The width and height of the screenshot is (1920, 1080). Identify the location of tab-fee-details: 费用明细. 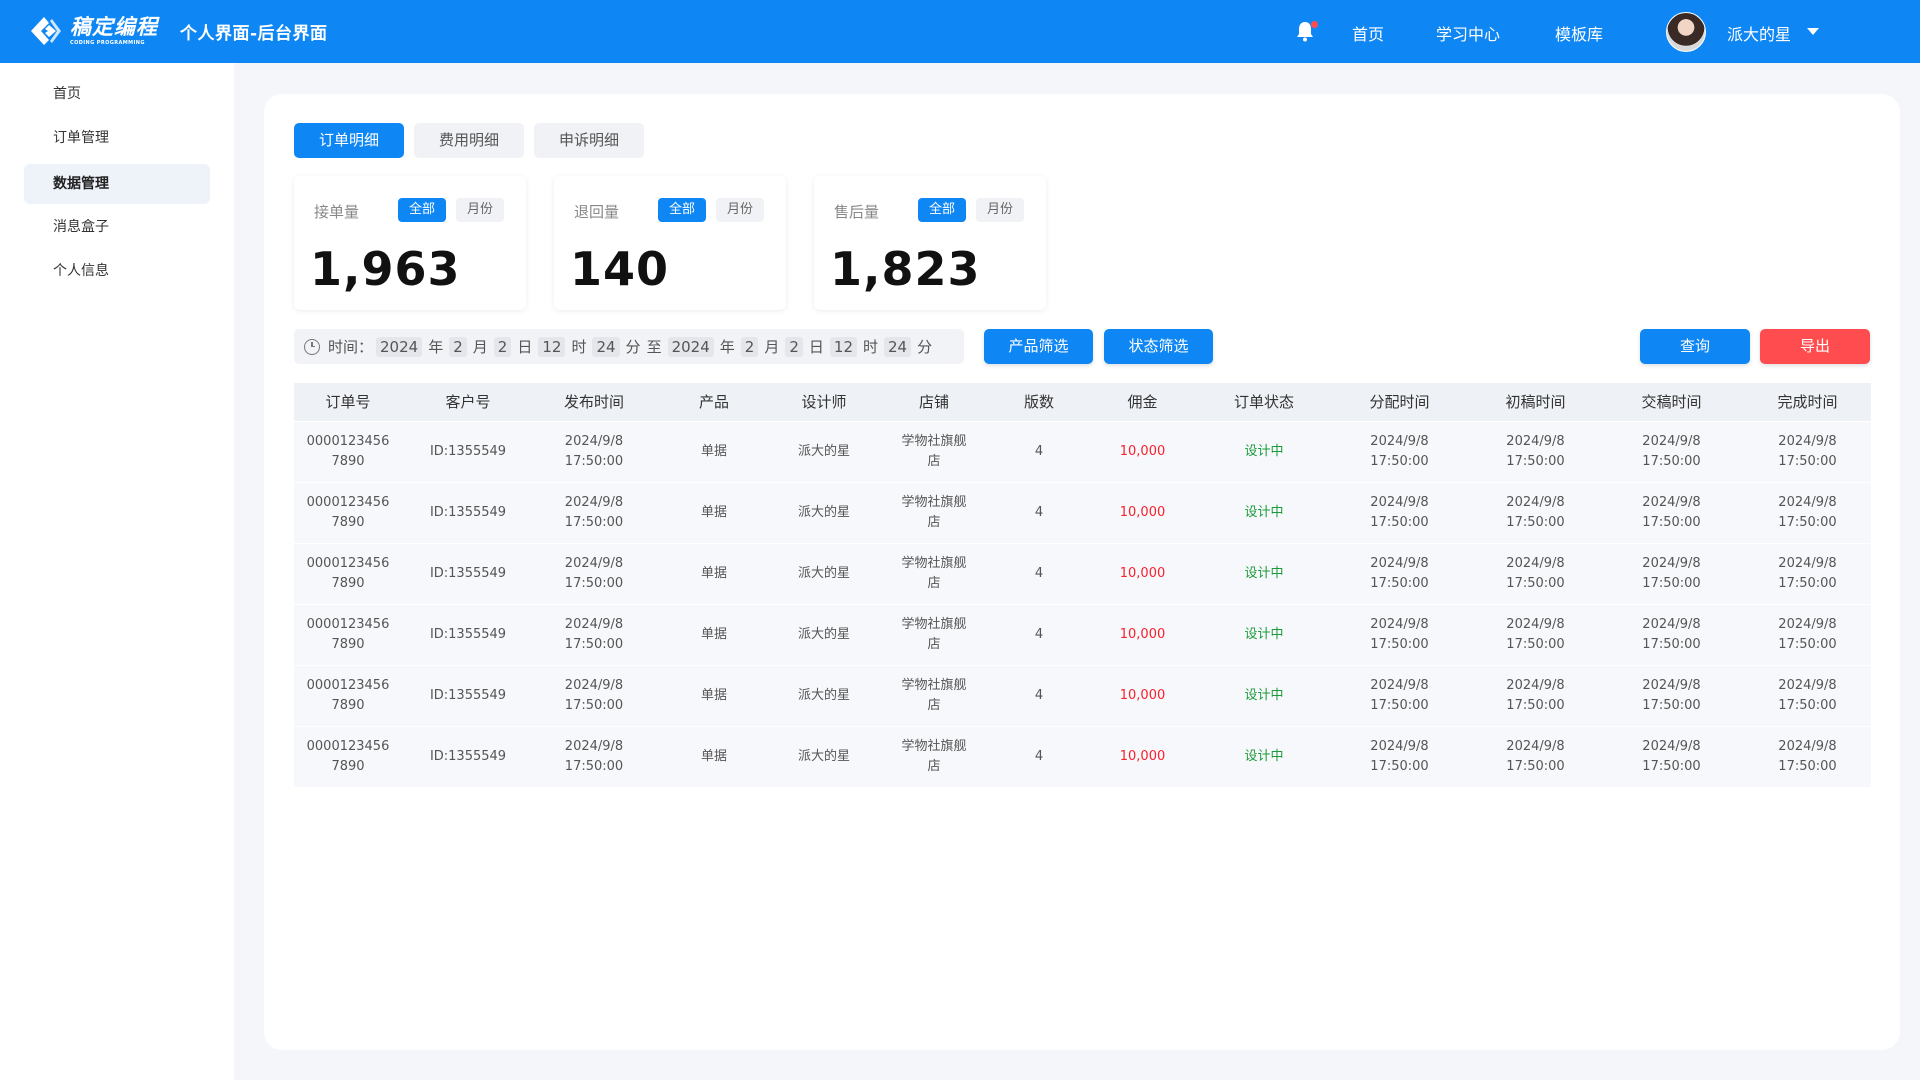
(469, 140).